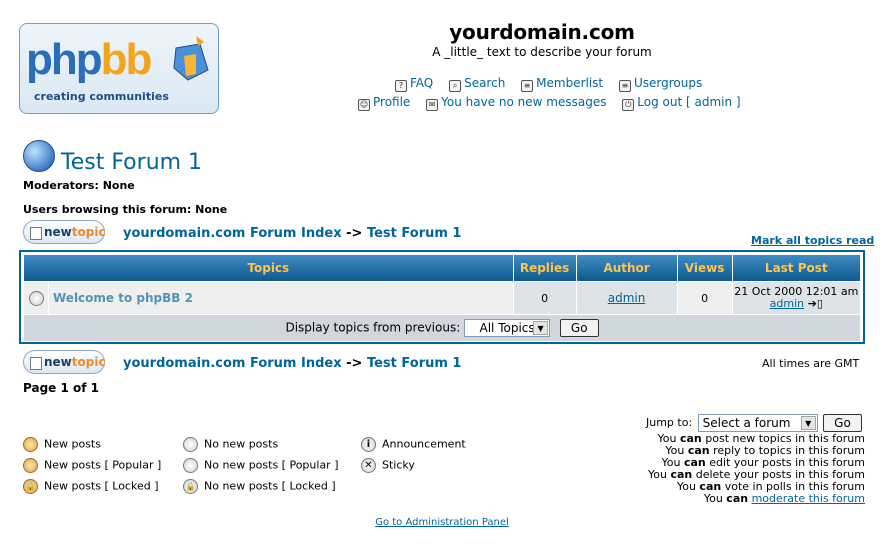  I want to click on last-post-author-link: admin, so click(787, 303).